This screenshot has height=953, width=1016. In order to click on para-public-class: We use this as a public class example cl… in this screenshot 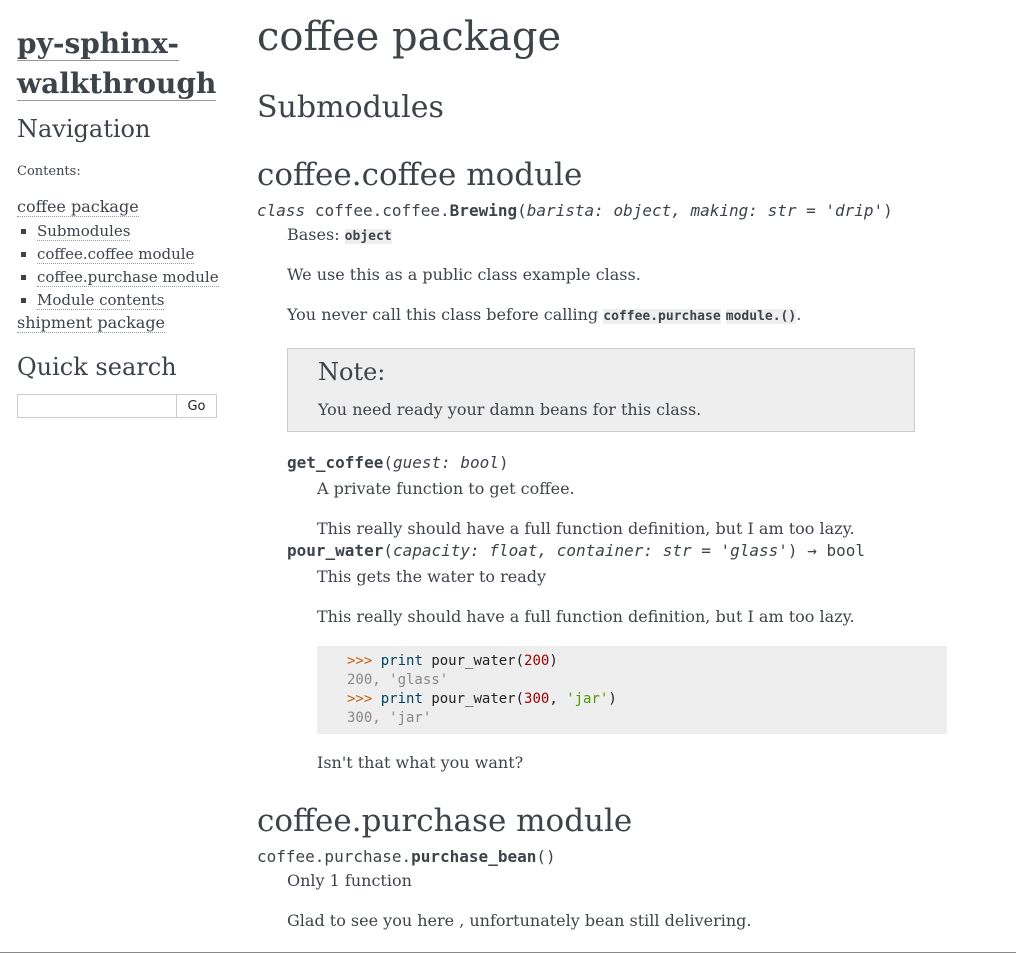, I will do `click(464, 274)`.